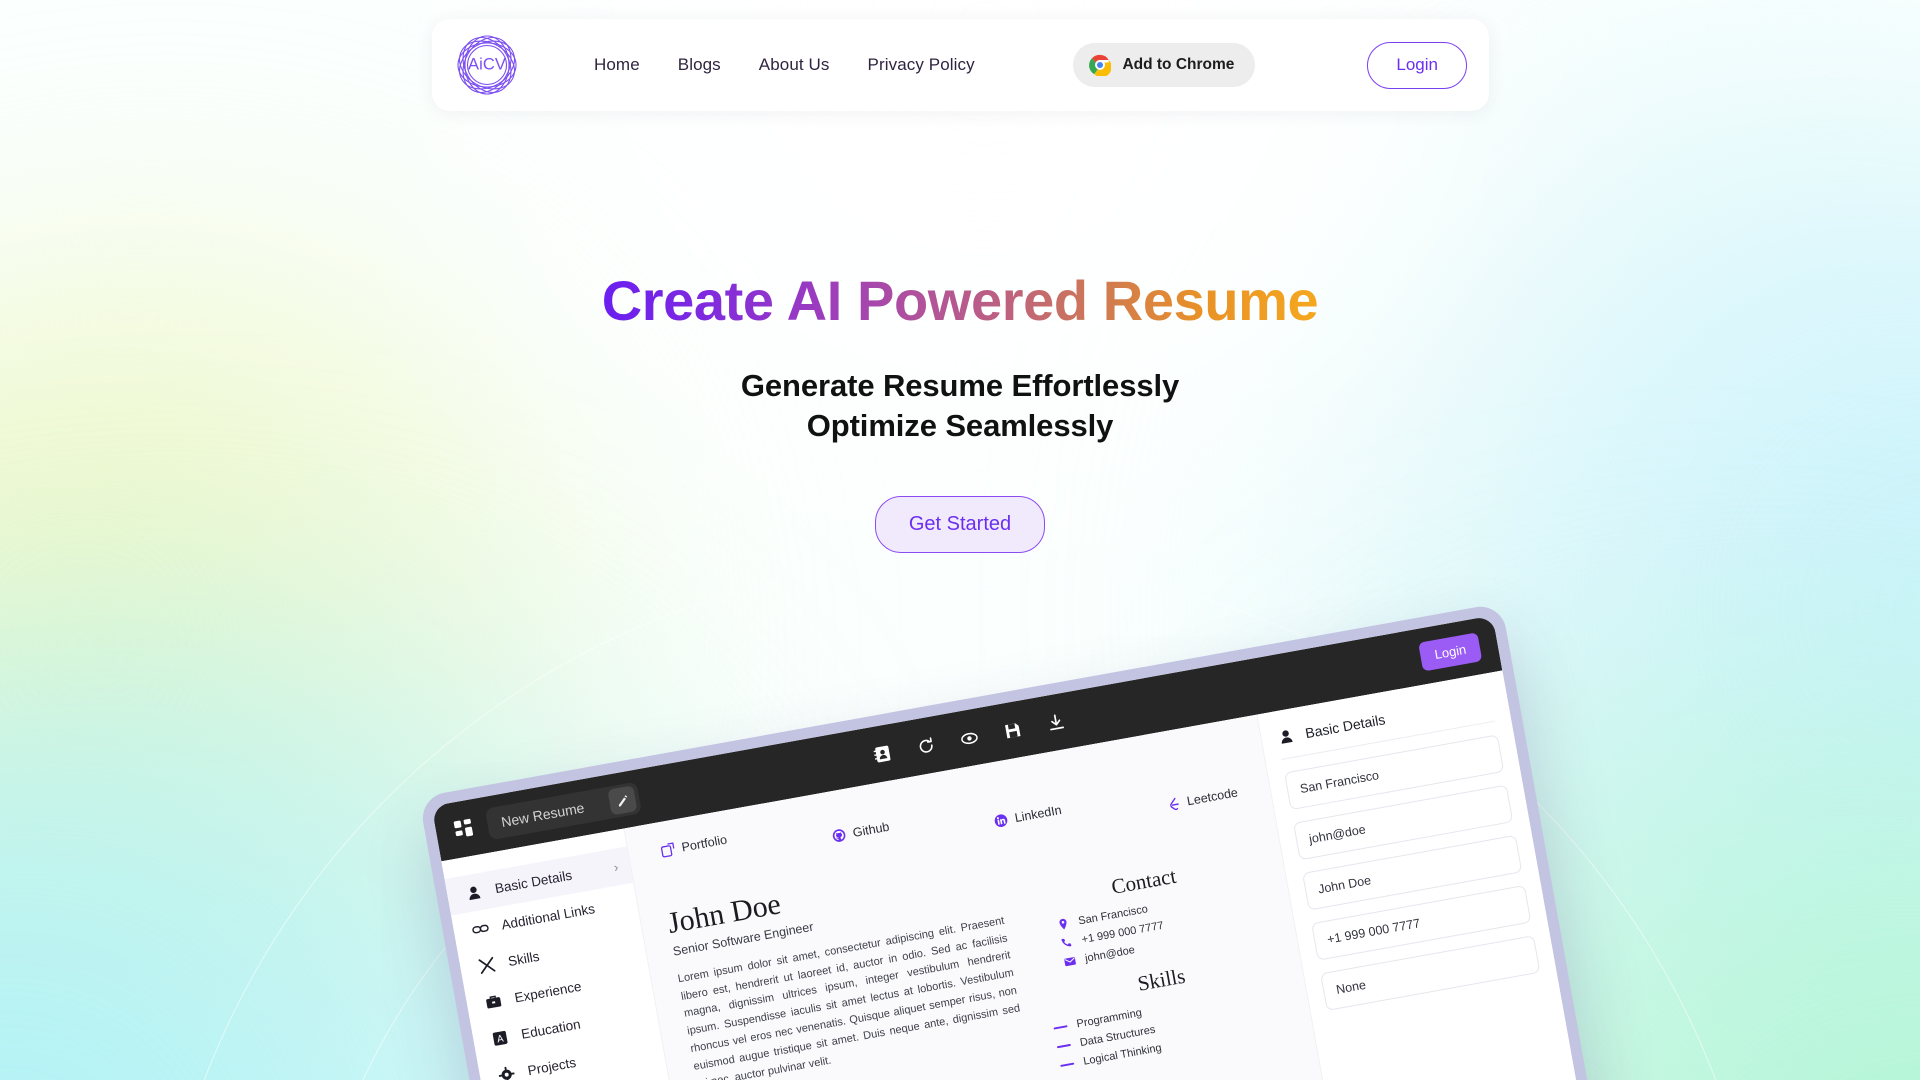  What do you see at coordinates (533, 882) in the screenshot?
I see `sidebar-label: Basic Details` at bounding box center [533, 882].